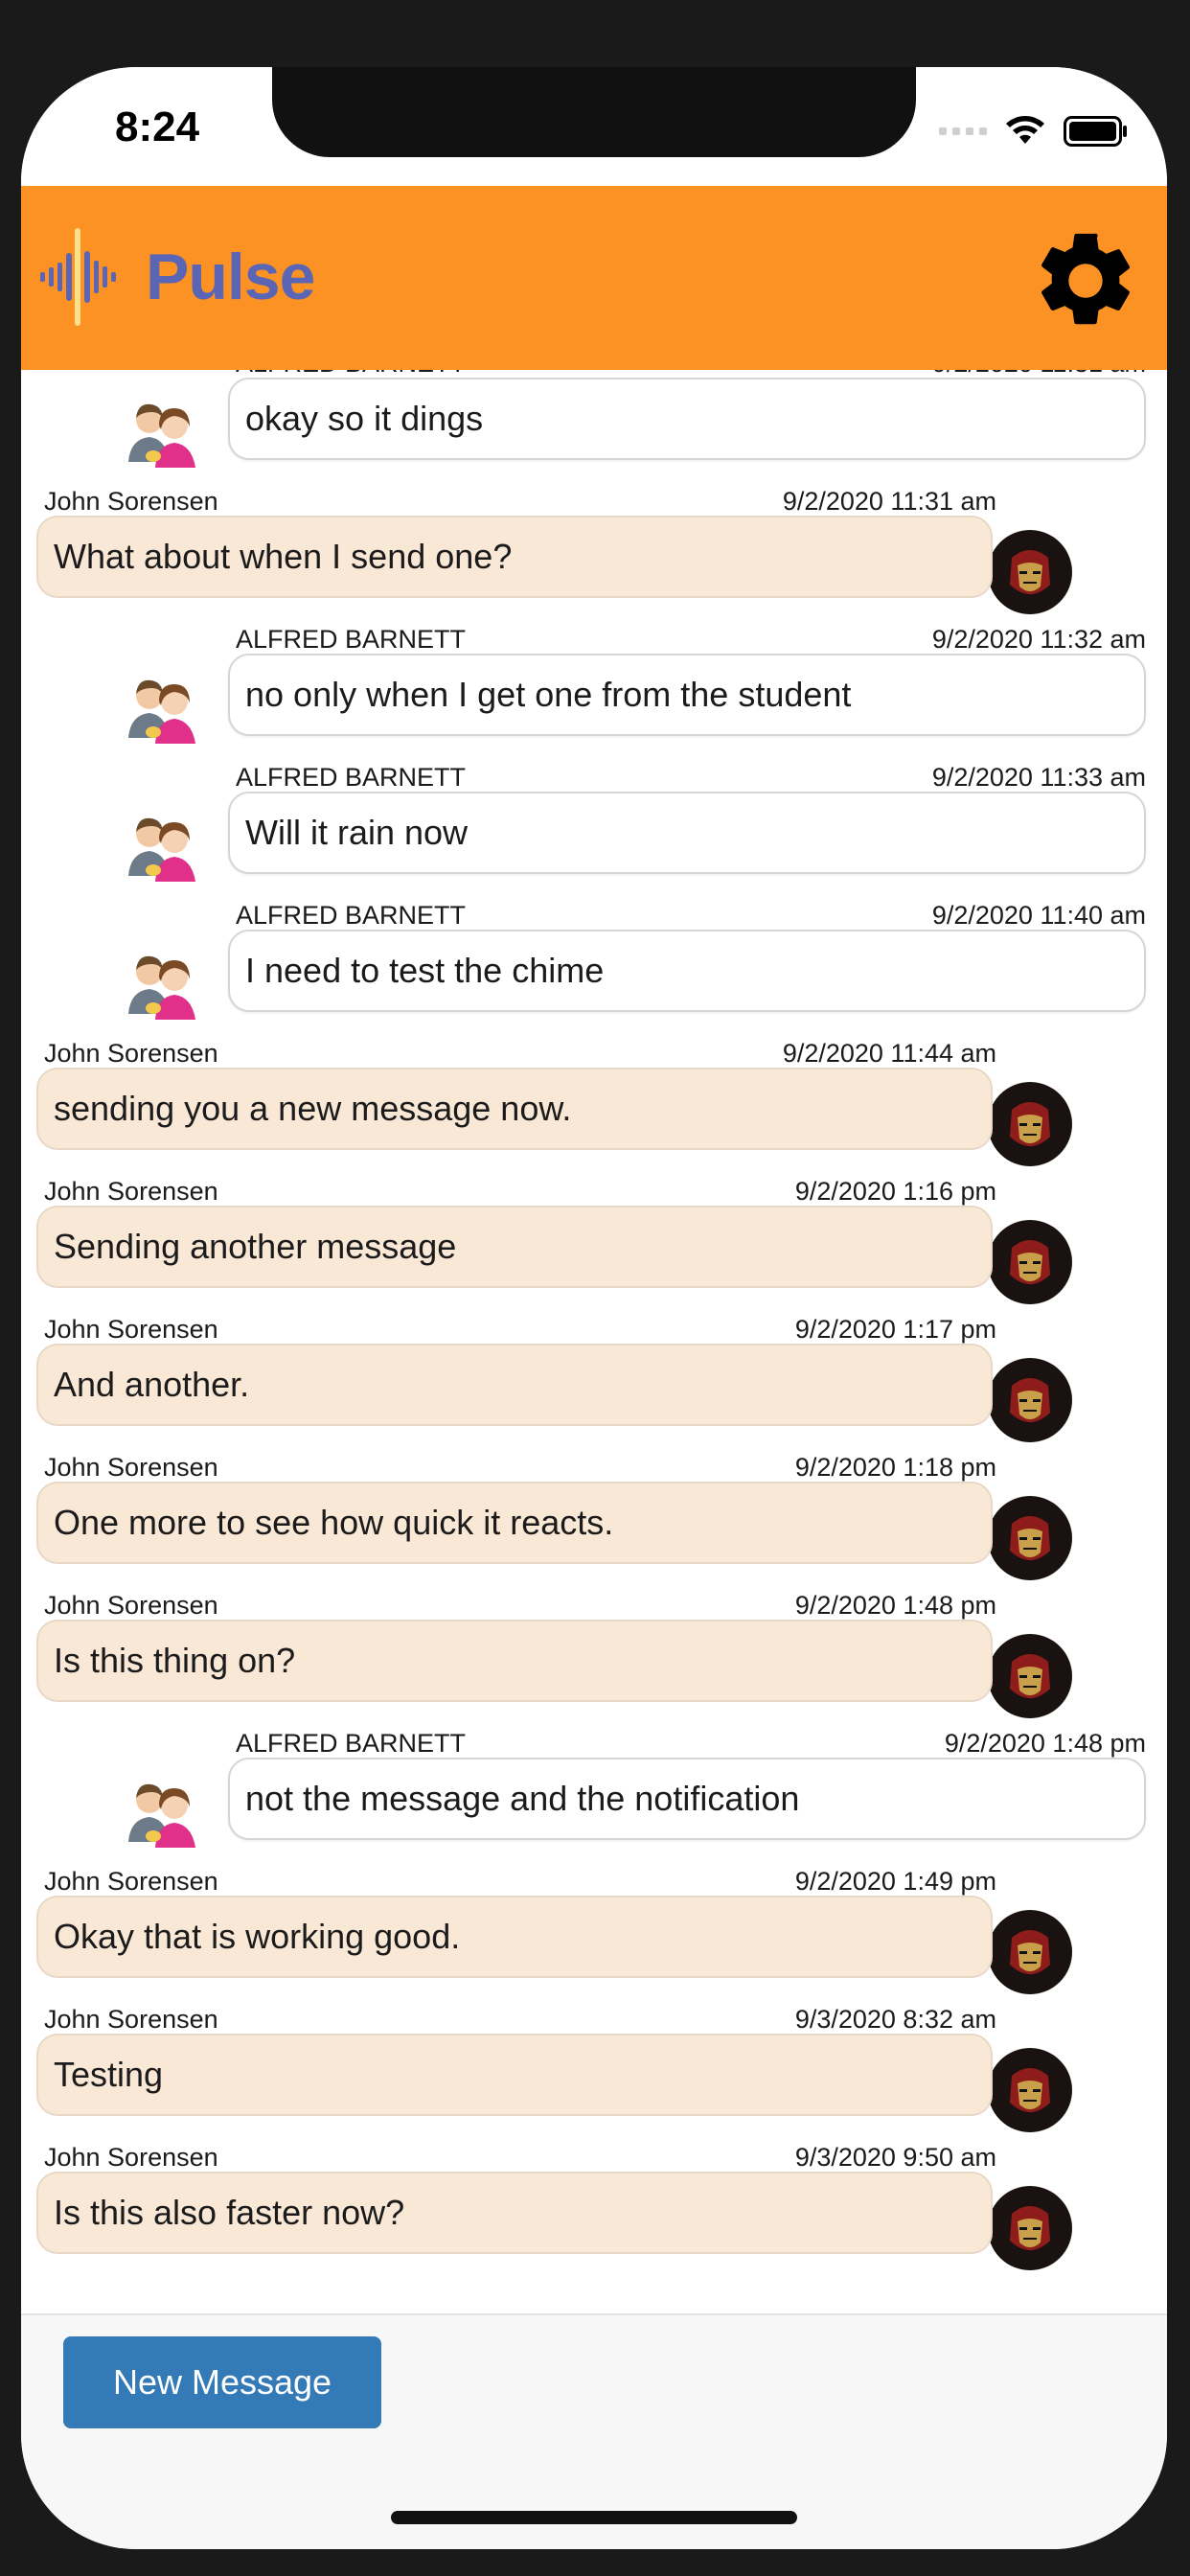 This screenshot has height=2576, width=1190. Describe the element at coordinates (1038, 639) in the screenshot. I see `message-timestamp: 9/2/2020 11:32 am` at that location.